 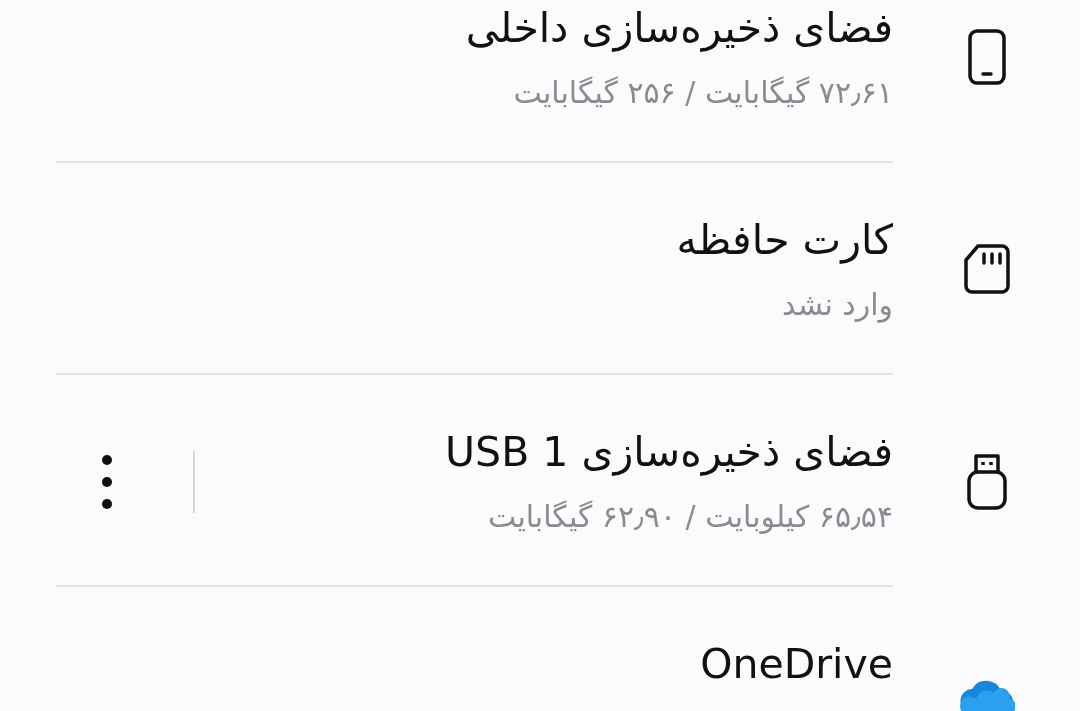 I want to click on storage-usage: ۷۲٫۶۱ گیگابایت / ۲۵۶ گیگابایت, so click(x=702, y=93).